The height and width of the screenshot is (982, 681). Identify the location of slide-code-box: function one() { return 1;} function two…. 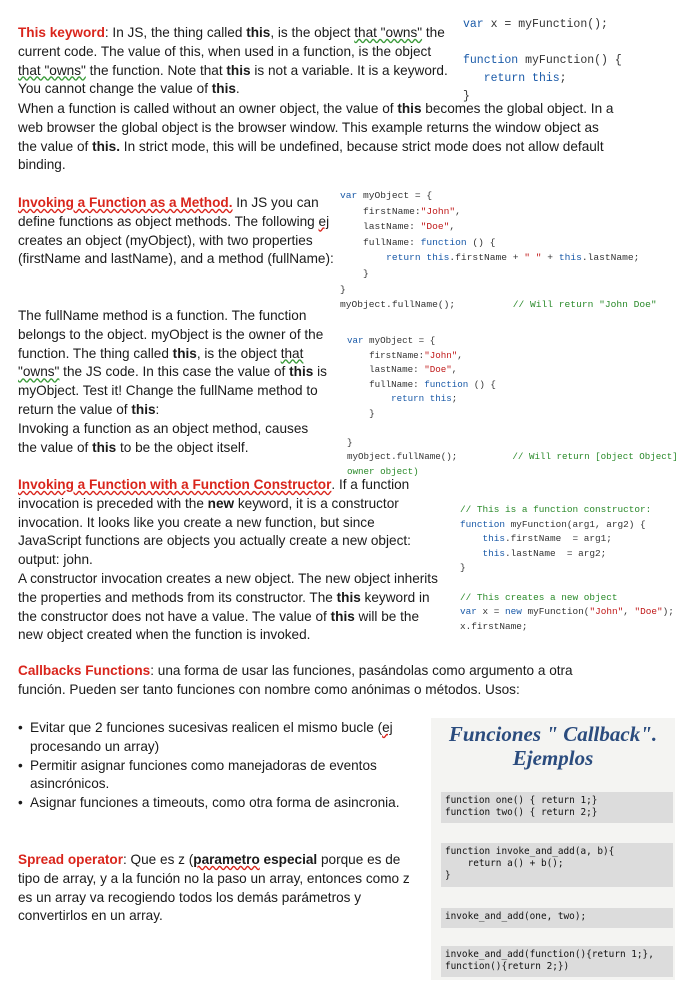
(557, 807).